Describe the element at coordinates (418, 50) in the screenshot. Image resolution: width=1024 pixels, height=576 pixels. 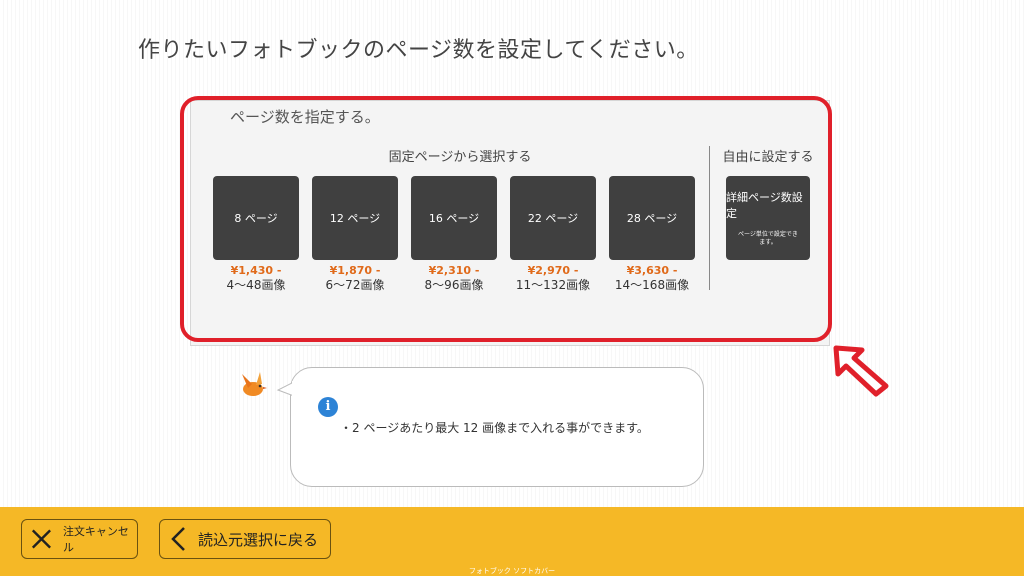
I see `page-title: 作りたいフォトブックのページ数を設定してください。` at that location.